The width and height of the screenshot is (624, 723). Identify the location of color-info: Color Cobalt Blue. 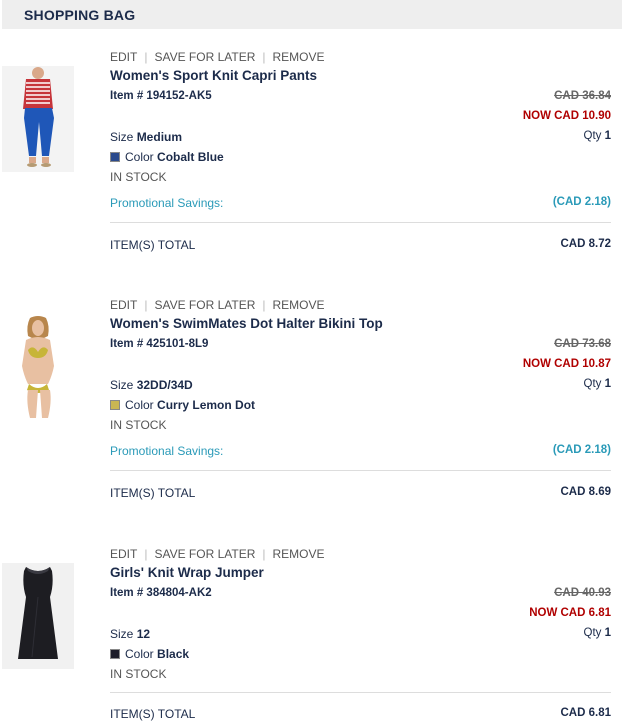
(167, 157).